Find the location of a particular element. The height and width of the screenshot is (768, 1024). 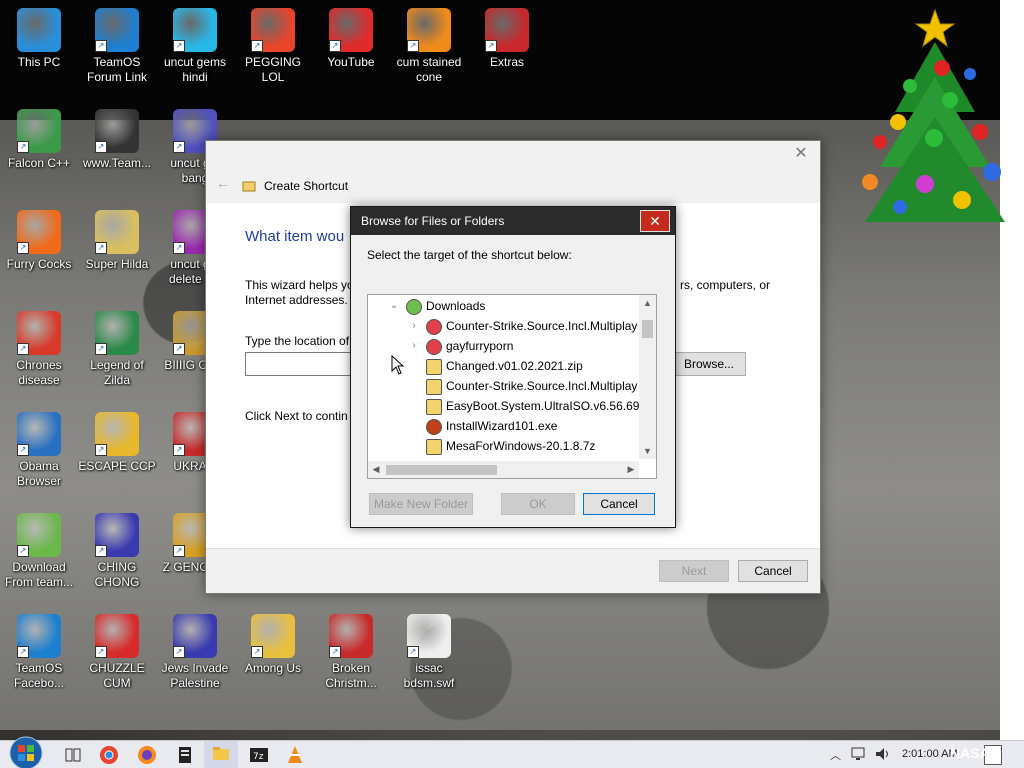

chrome-icon is located at coordinates (109, 755).